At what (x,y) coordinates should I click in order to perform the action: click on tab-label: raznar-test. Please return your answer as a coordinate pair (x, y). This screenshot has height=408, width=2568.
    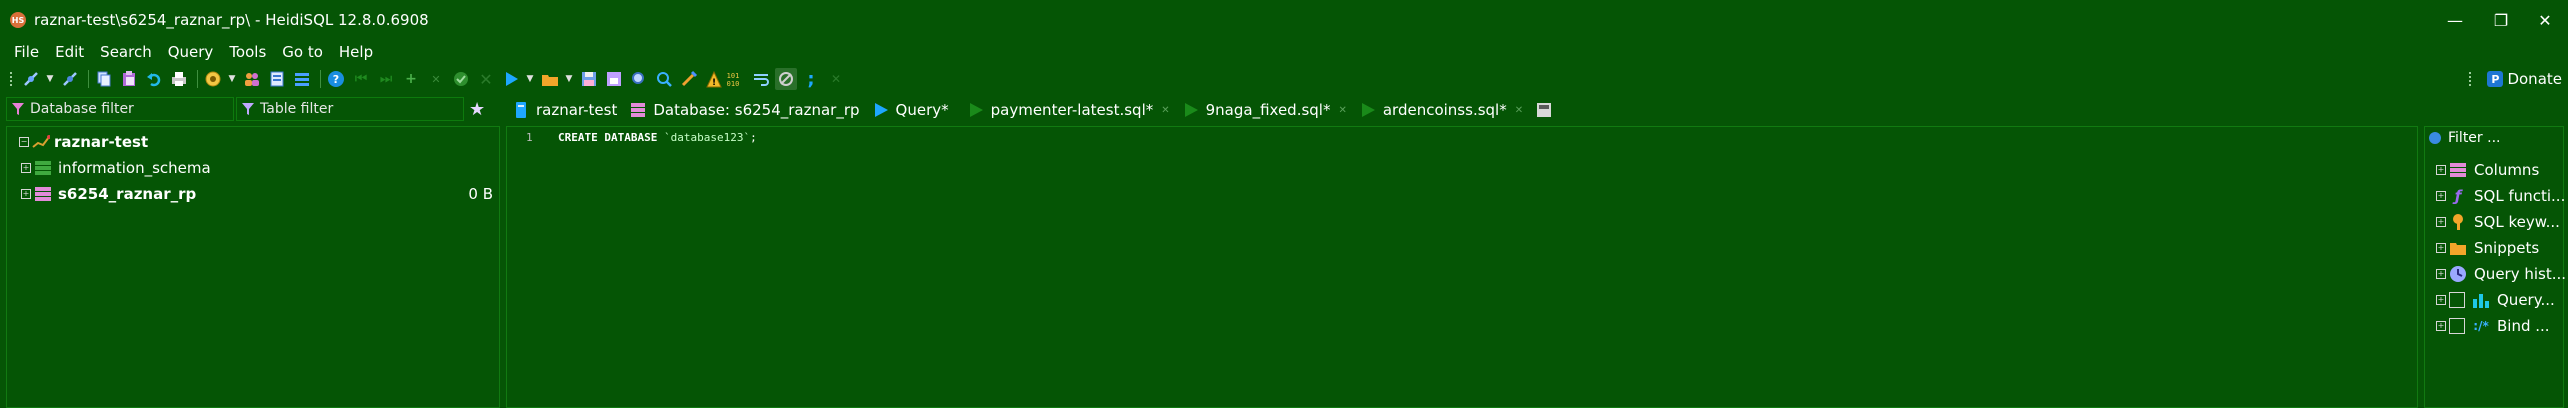
    Looking at the image, I should click on (577, 110).